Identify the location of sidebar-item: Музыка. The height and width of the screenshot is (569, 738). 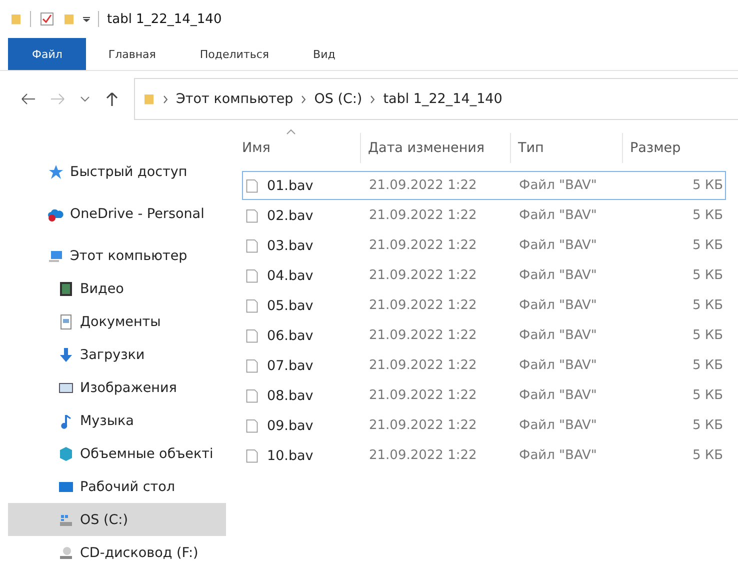
(117, 420).